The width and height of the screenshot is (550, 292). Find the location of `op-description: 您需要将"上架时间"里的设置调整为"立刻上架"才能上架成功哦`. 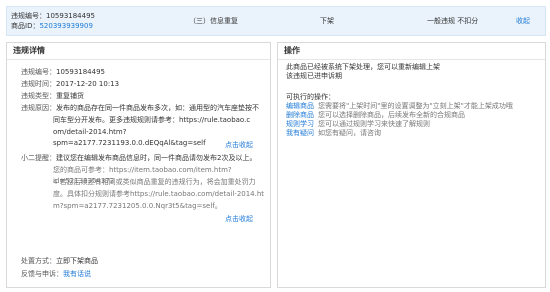

op-description: 您需要将"上架时间"里的设置调整为"立刻上架"才能上架成功哦 is located at coordinates (415, 106).